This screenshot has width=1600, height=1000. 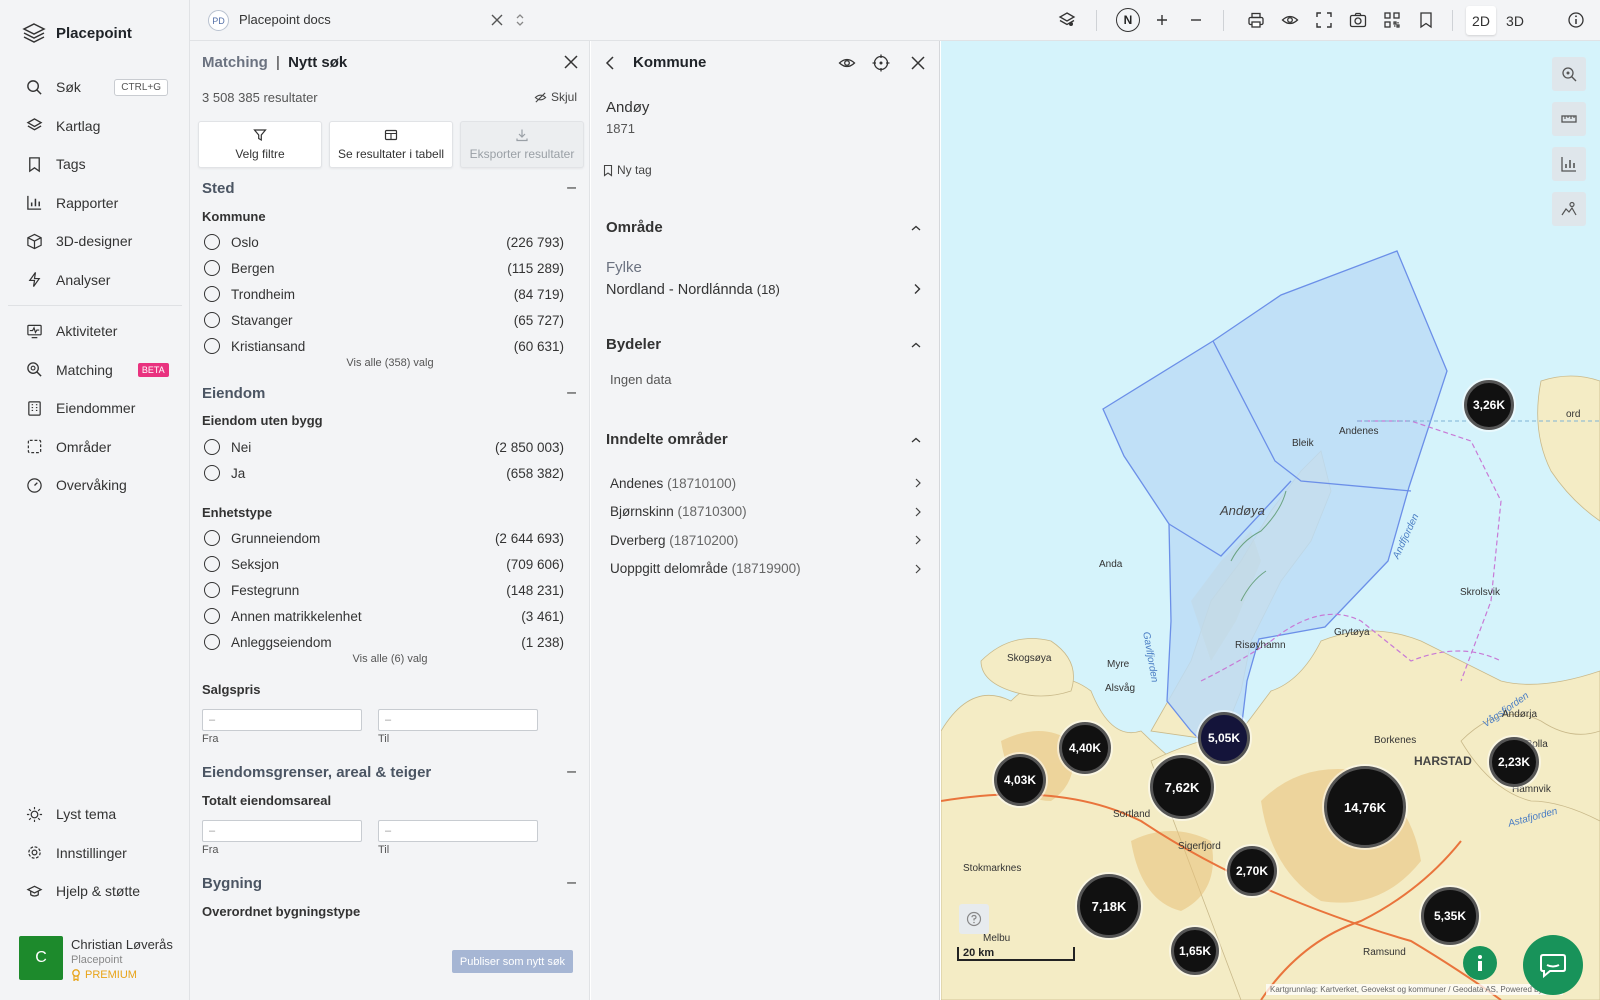 I want to click on option-grunneiendom: Grunneiendom (2 644 693), so click(x=389, y=538).